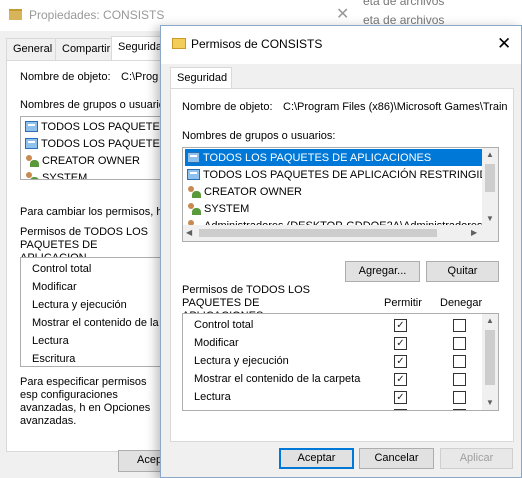 This screenshot has height=478, width=522. Describe the element at coordinates (86, 49) in the screenshot. I see `tab-compartir: Compartir` at that location.